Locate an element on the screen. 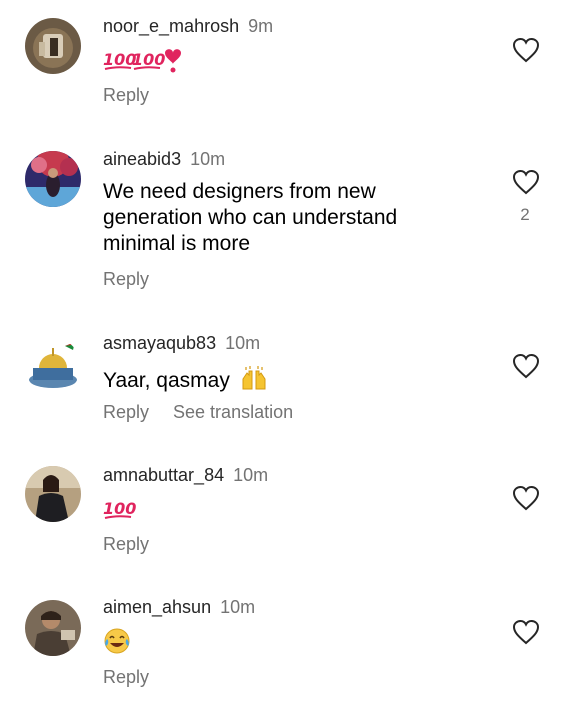 The height and width of the screenshot is (703, 570). raising-hands-icon is located at coordinates (254, 381).